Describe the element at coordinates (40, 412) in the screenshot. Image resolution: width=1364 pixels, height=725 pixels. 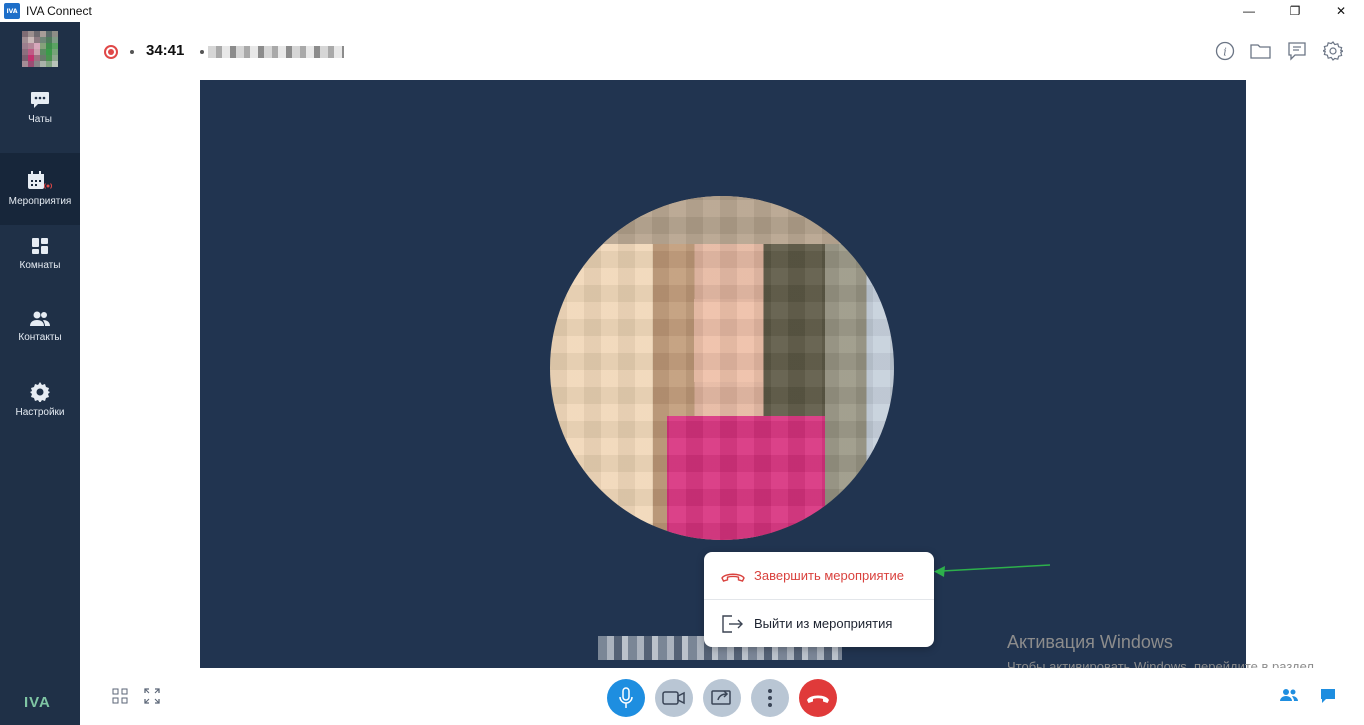
I see `sidebar-item-label: Настройки` at that location.